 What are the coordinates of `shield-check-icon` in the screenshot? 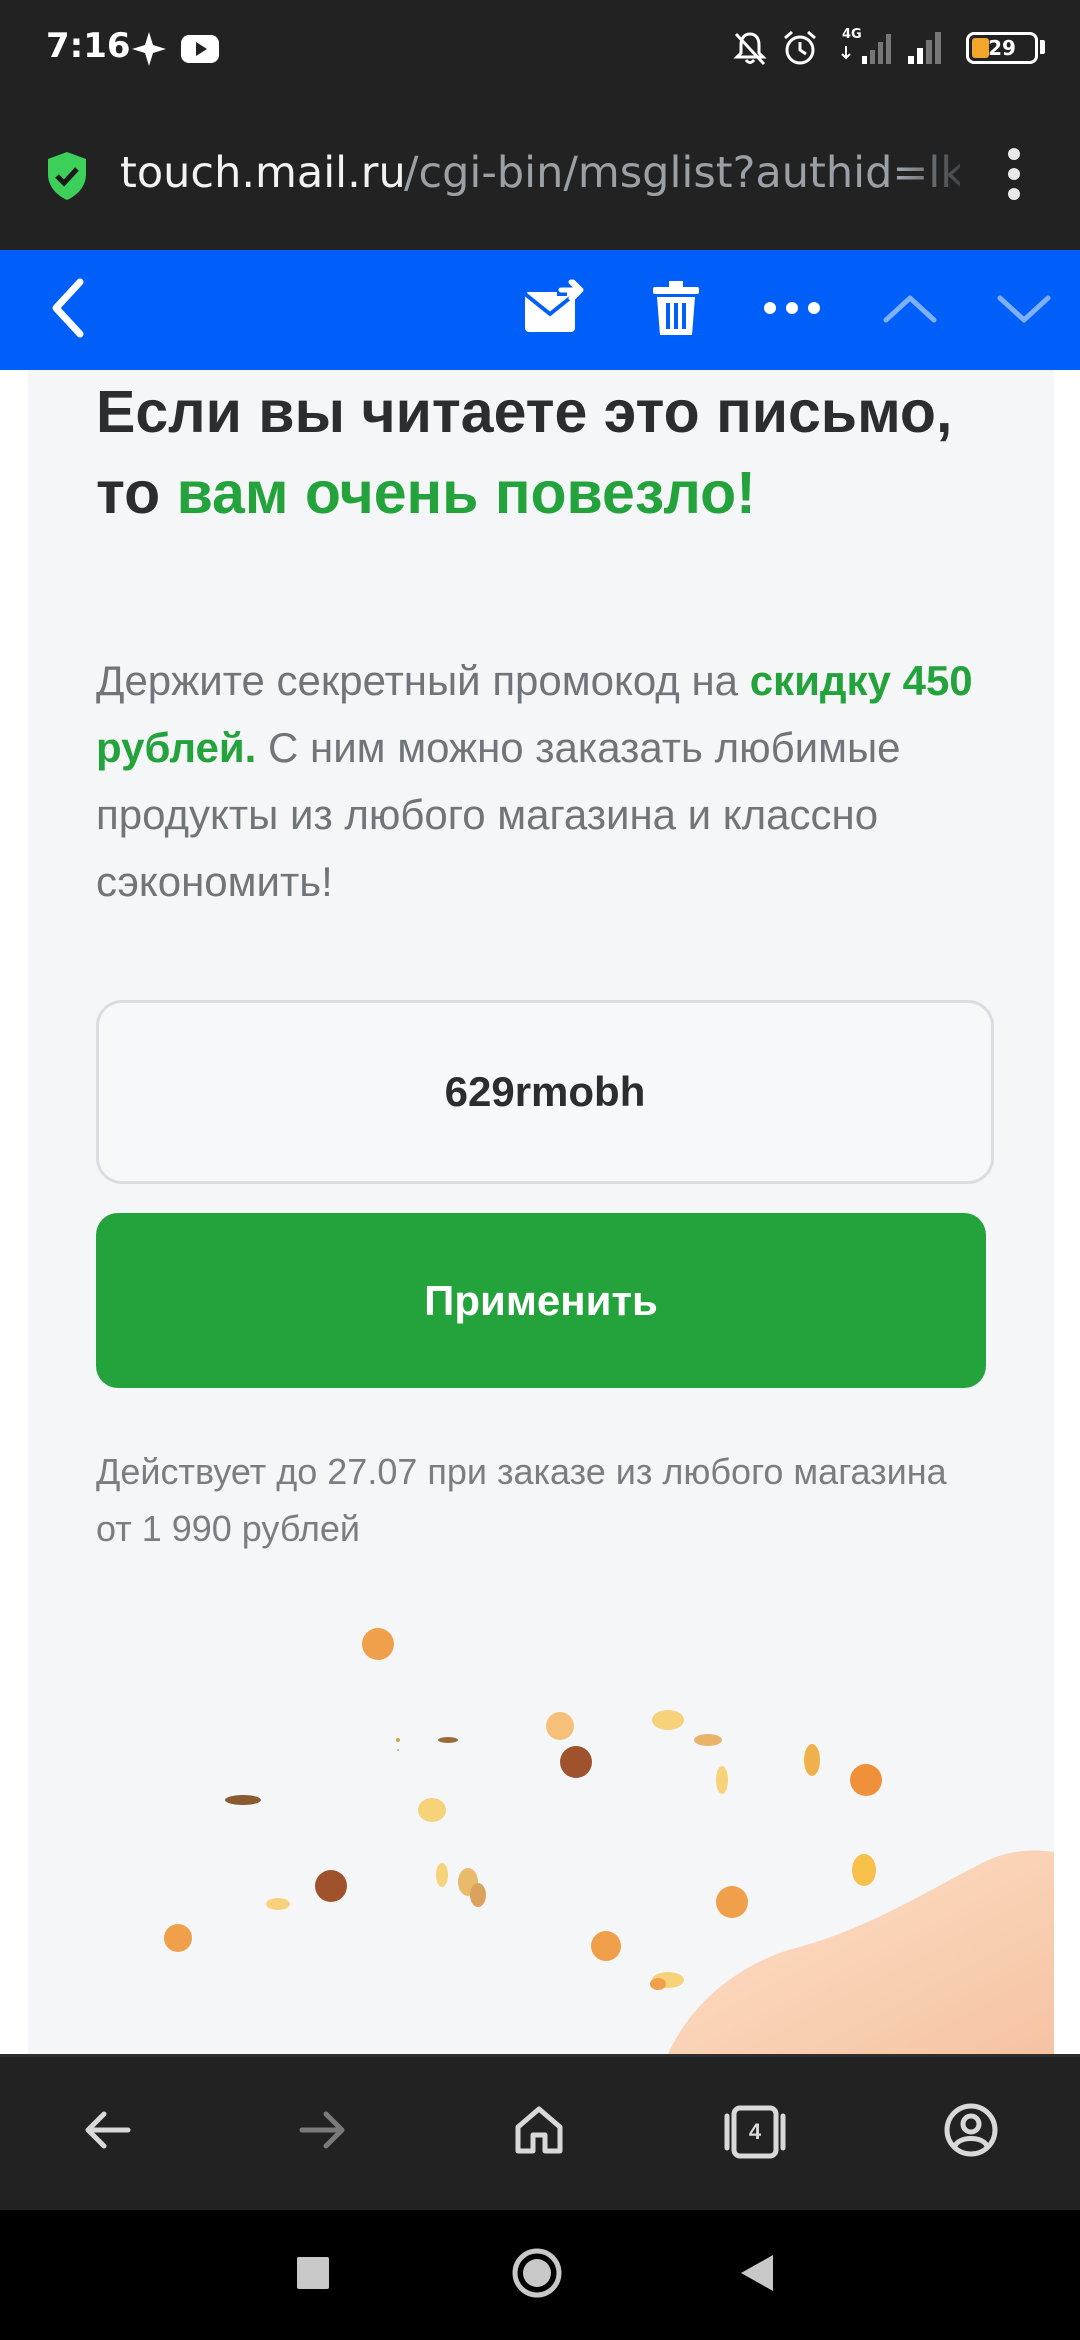 It's located at (67, 178).